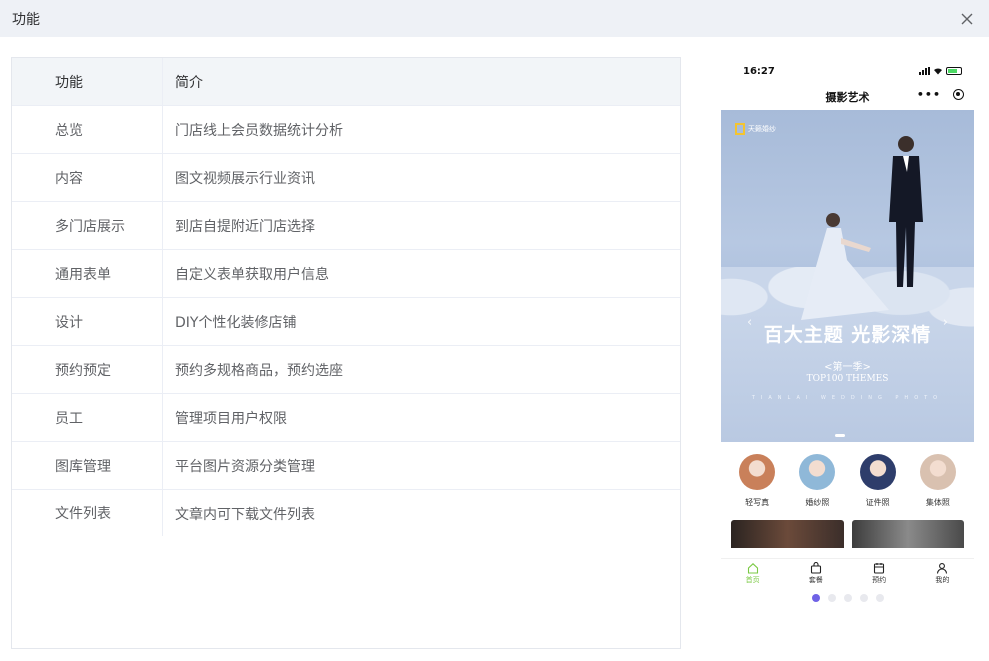 This screenshot has height=661, width=989. Describe the element at coordinates (937, 502) in the screenshot. I see `category-label: 集体照` at that location.